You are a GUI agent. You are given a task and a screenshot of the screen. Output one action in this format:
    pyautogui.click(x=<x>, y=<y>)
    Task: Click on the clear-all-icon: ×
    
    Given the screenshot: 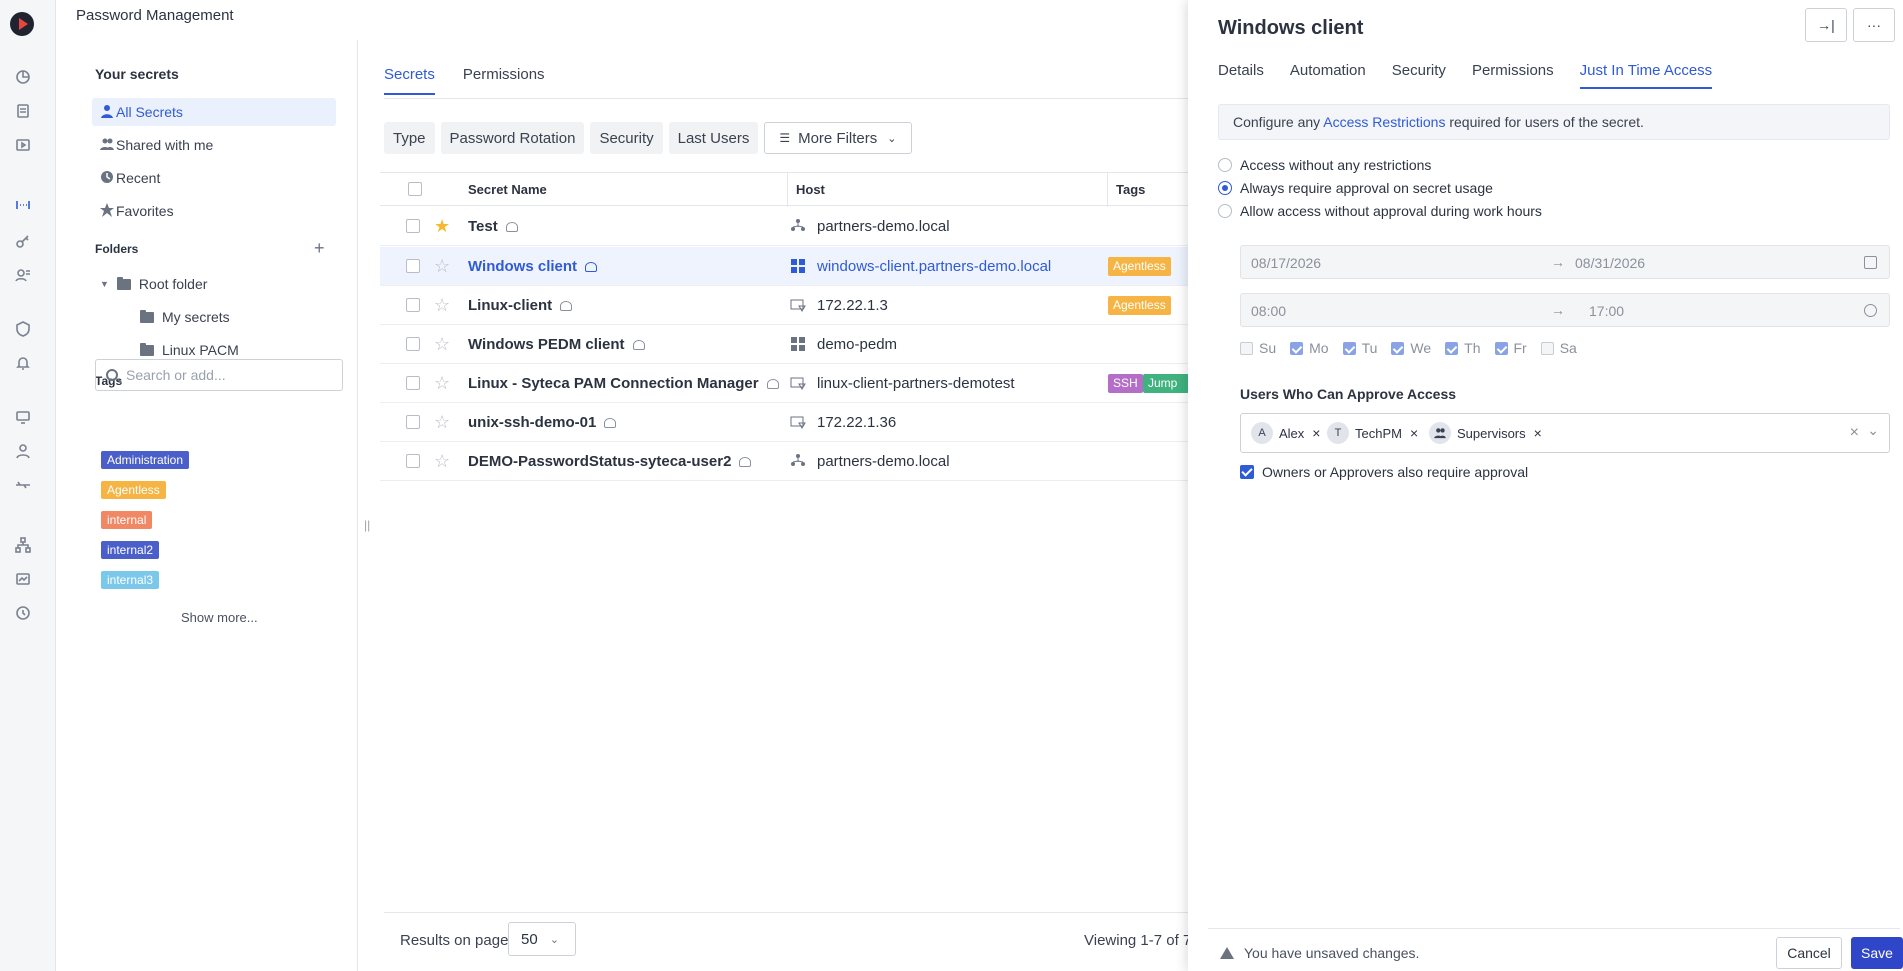 What is the action you would take?
    pyautogui.click(x=1854, y=433)
    